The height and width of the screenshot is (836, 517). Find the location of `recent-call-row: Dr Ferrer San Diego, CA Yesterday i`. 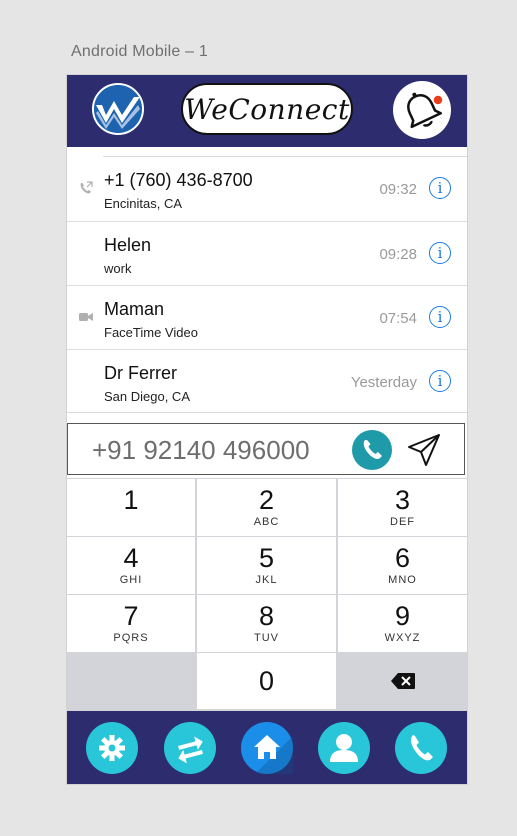

recent-call-row: Dr Ferrer San Diego, CA Yesterday i is located at coordinates (267, 381).